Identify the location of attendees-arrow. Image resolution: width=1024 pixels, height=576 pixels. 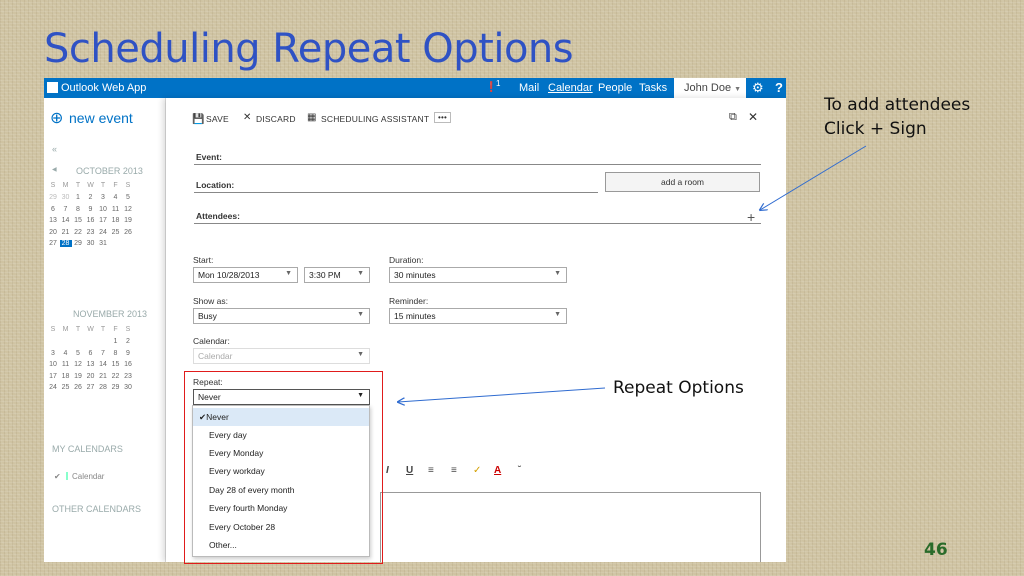
(813, 177).